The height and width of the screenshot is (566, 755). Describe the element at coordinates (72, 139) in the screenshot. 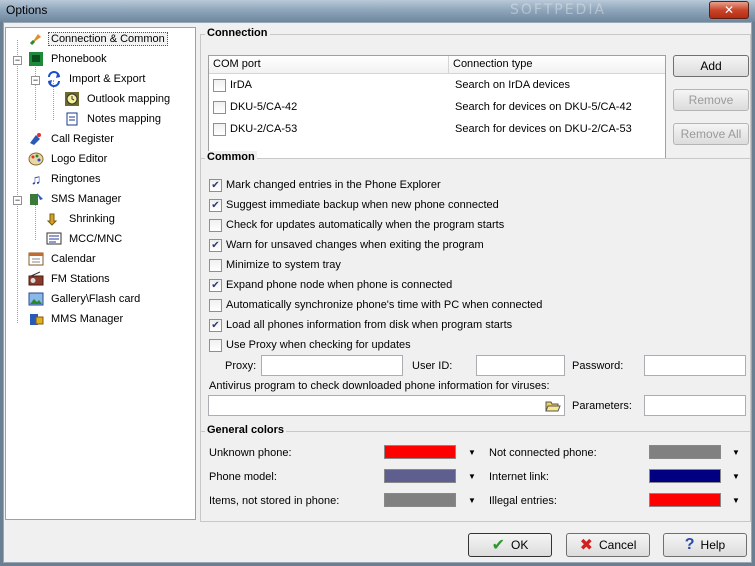

I see `tree-item-call-register: Call Register` at that location.